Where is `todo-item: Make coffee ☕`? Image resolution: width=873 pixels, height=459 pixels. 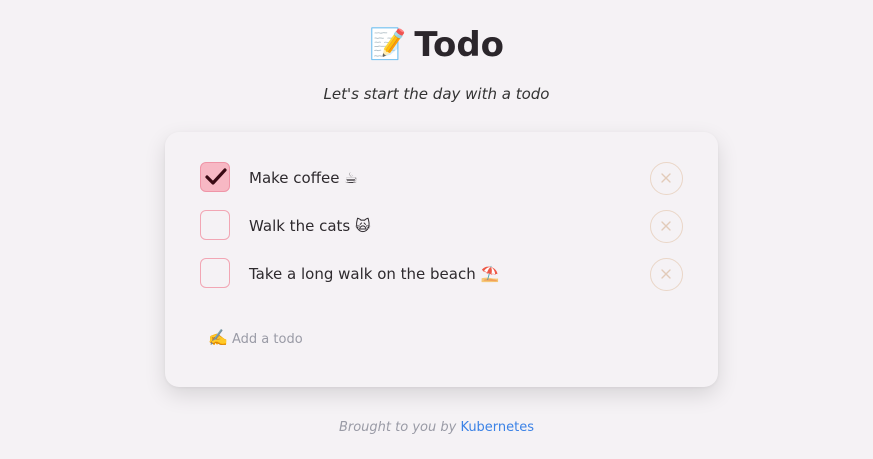 todo-item: Make coffee ☕ is located at coordinates (441, 179).